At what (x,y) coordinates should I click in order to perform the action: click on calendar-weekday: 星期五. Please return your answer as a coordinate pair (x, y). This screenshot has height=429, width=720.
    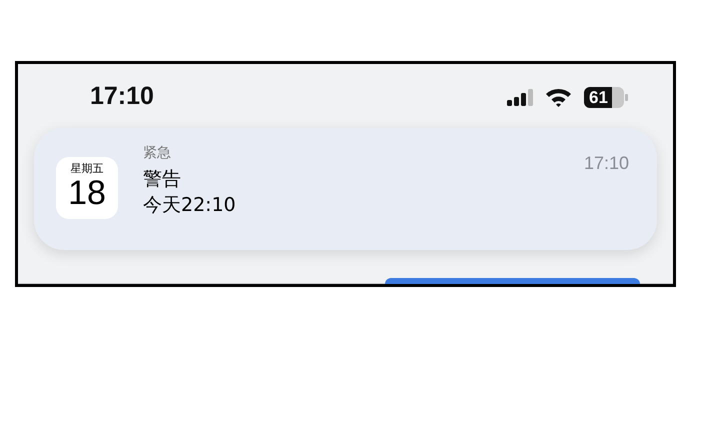
    Looking at the image, I should click on (87, 168).